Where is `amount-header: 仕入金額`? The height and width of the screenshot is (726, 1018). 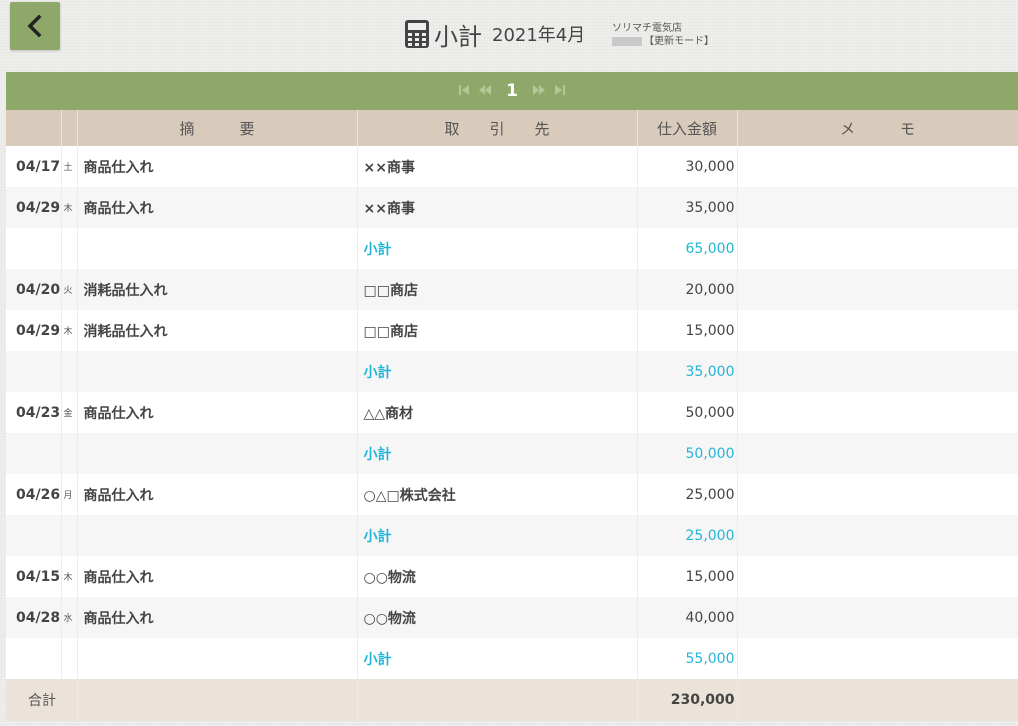 amount-header: 仕入金額 is located at coordinates (687, 128).